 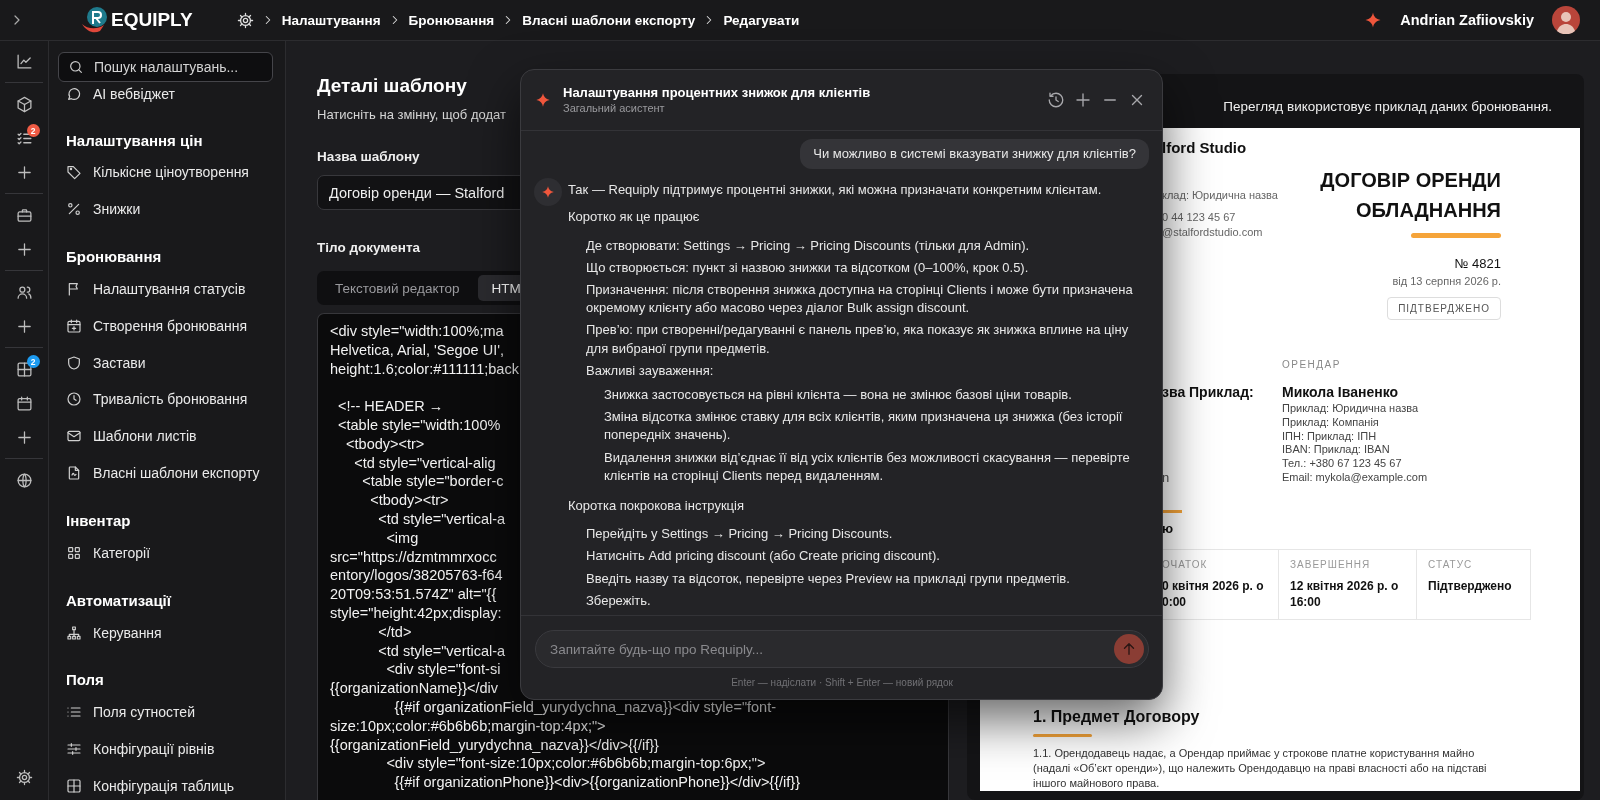 I want to click on field-label: Назва шаблону, so click(x=368, y=157).